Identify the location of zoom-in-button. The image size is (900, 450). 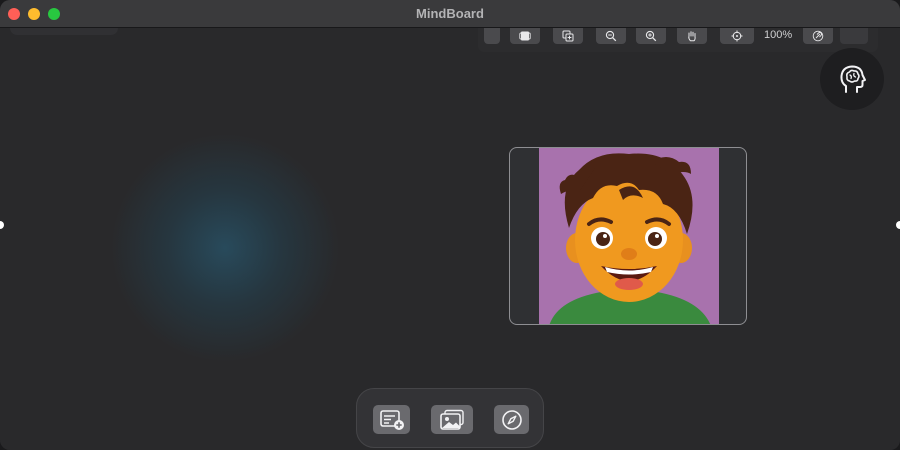
(651, 36).